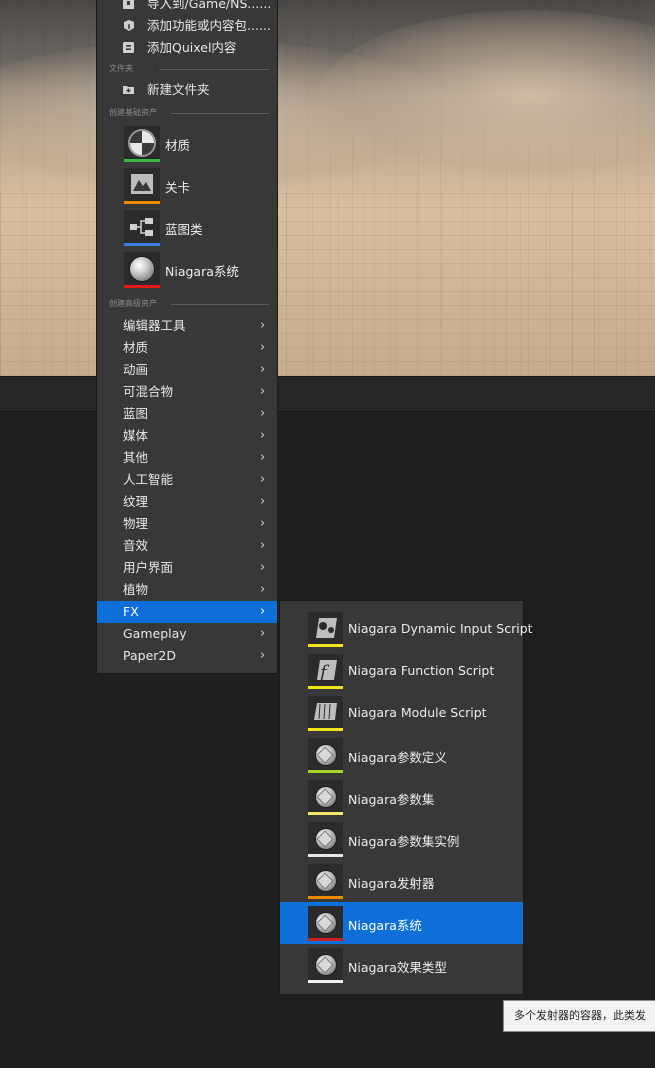 This screenshot has width=655, height=1068. I want to click on submenu-animation: 动画 ›, so click(187, 370).